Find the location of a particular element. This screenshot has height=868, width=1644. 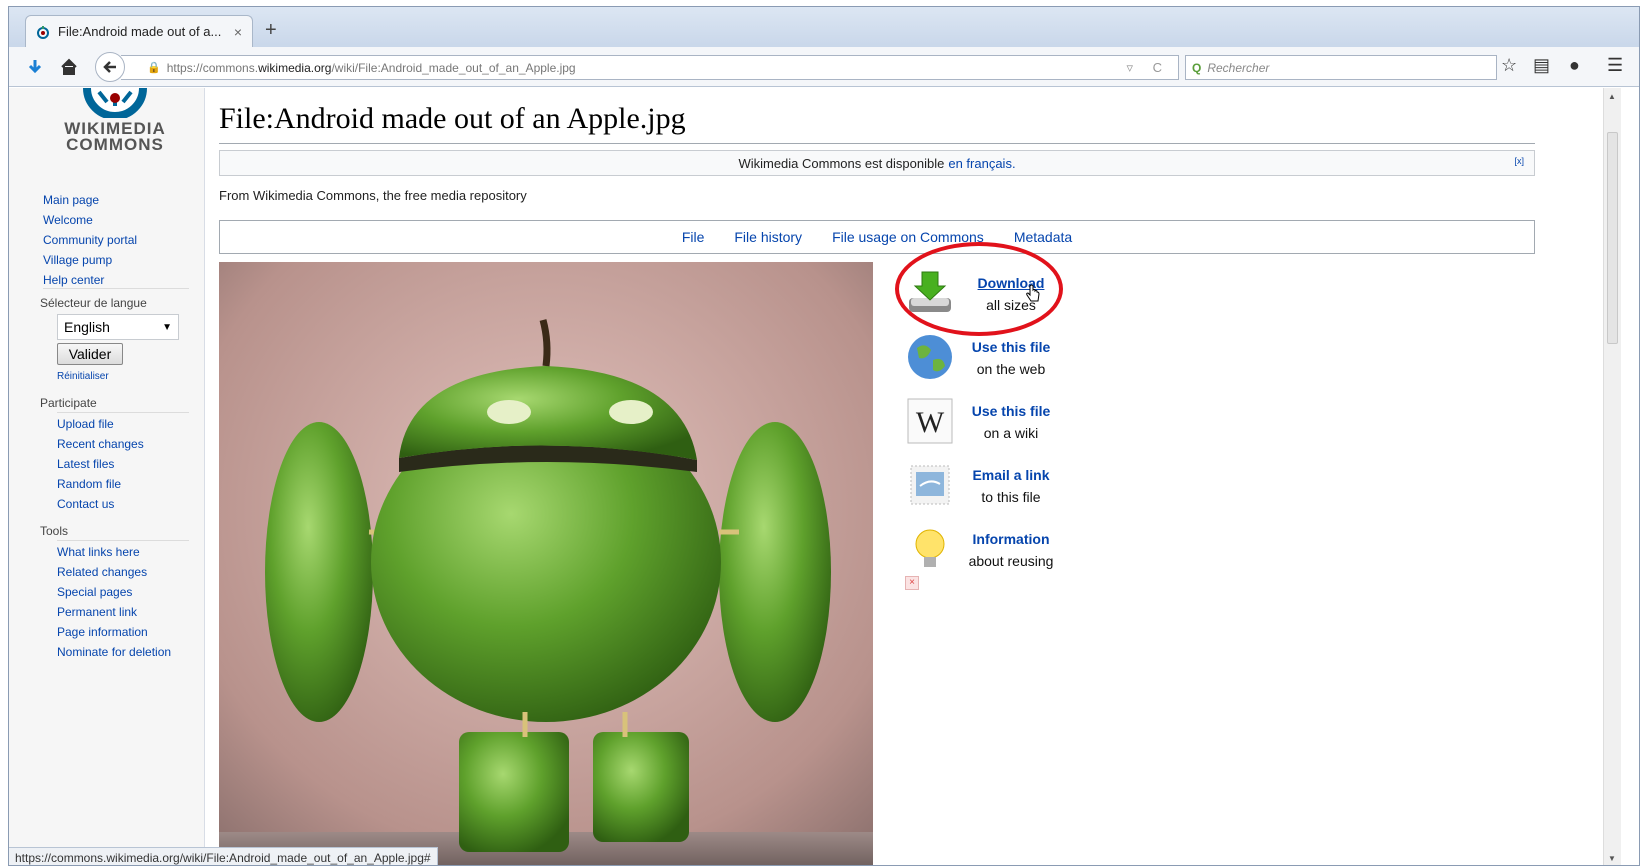

downloads-icon is located at coordinates (35, 67).